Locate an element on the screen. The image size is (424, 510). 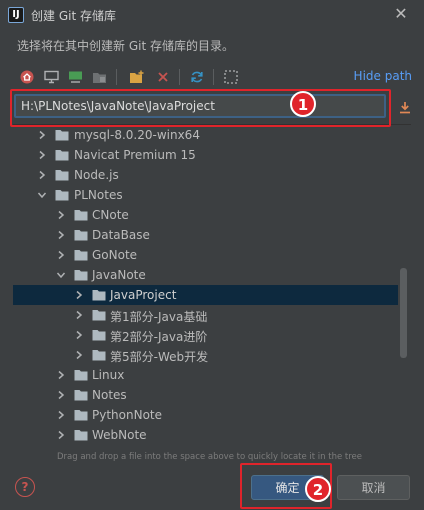
tree-row-label: JavaProject is located at coordinates (143, 295).